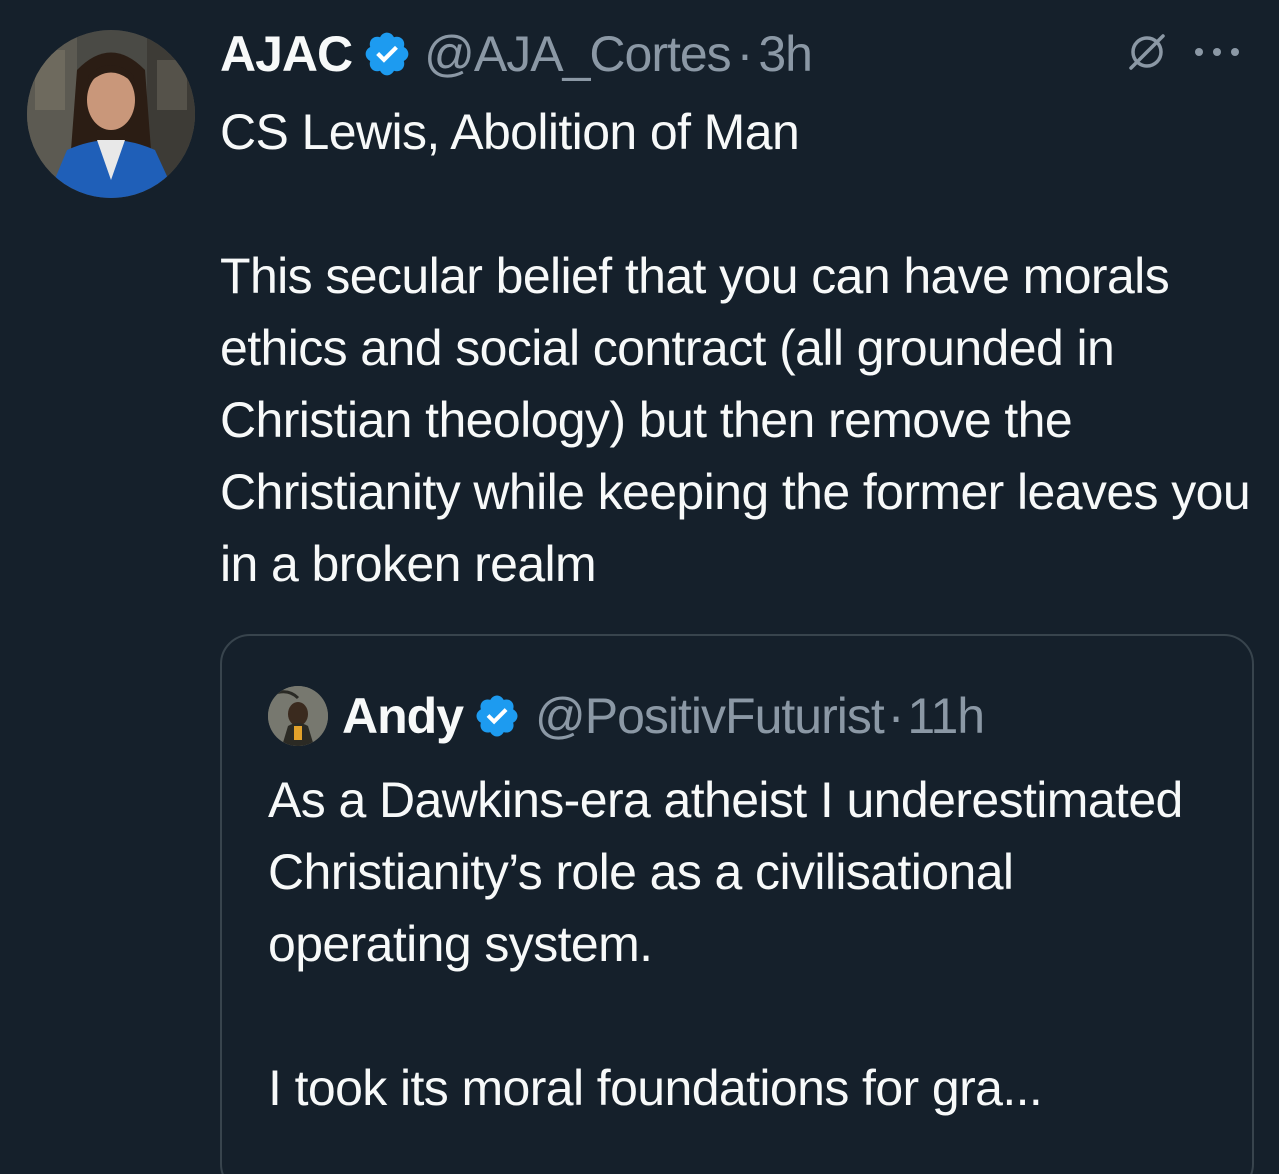 This screenshot has width=1279, height=1174. What do you see at coordinates (111, 114) in the screenshot?
I see `author-avatar` at bounding box center [111, 114].